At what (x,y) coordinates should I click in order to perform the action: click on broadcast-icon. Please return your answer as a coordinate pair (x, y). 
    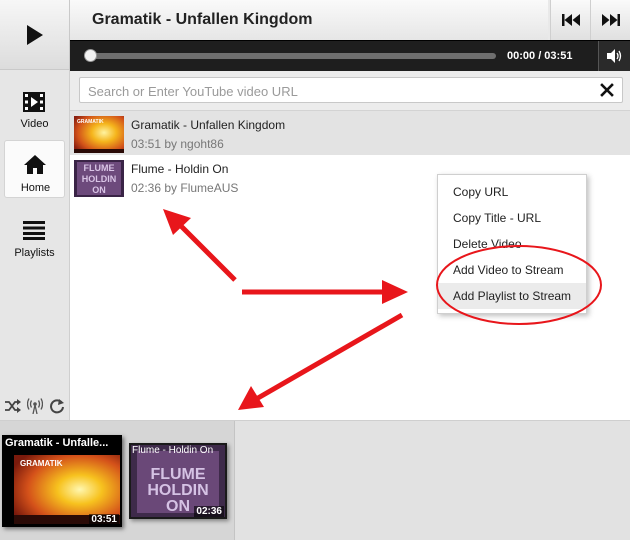
    Looking at the image, I should click on (35, 406).